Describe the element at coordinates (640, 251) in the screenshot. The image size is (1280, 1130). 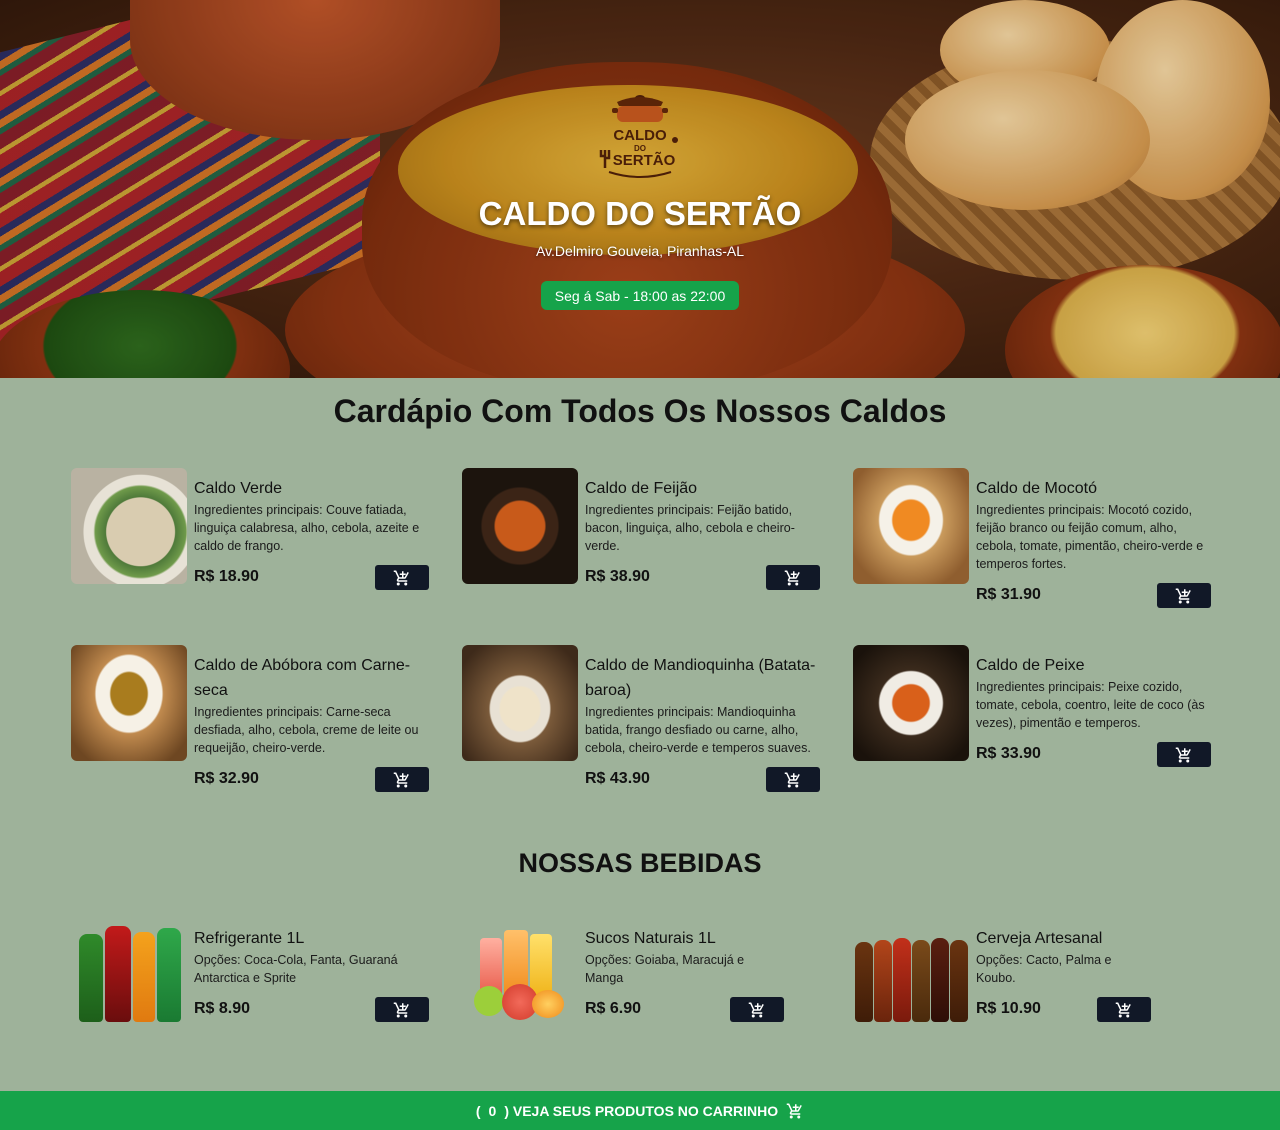
I see `restaurant-address: Av.Delmiro Gouveia, Piranhas-AL` at that location.